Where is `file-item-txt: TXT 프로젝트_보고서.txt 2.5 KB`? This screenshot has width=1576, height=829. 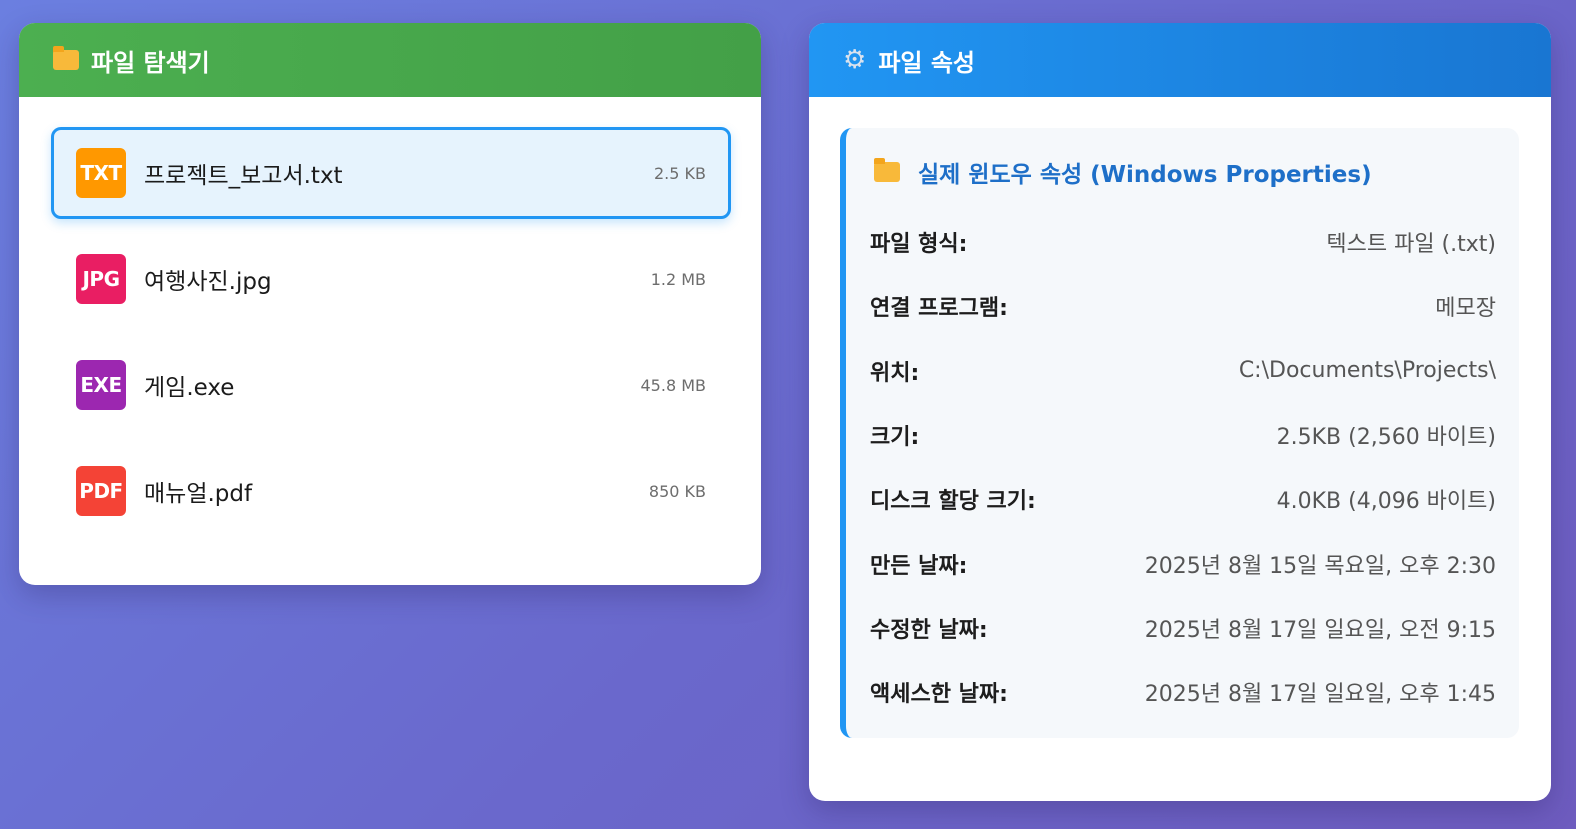
file-item-txt: TXT 프로젝트_보고서.txt 2.5 KB is located at coordinates (391, 173).